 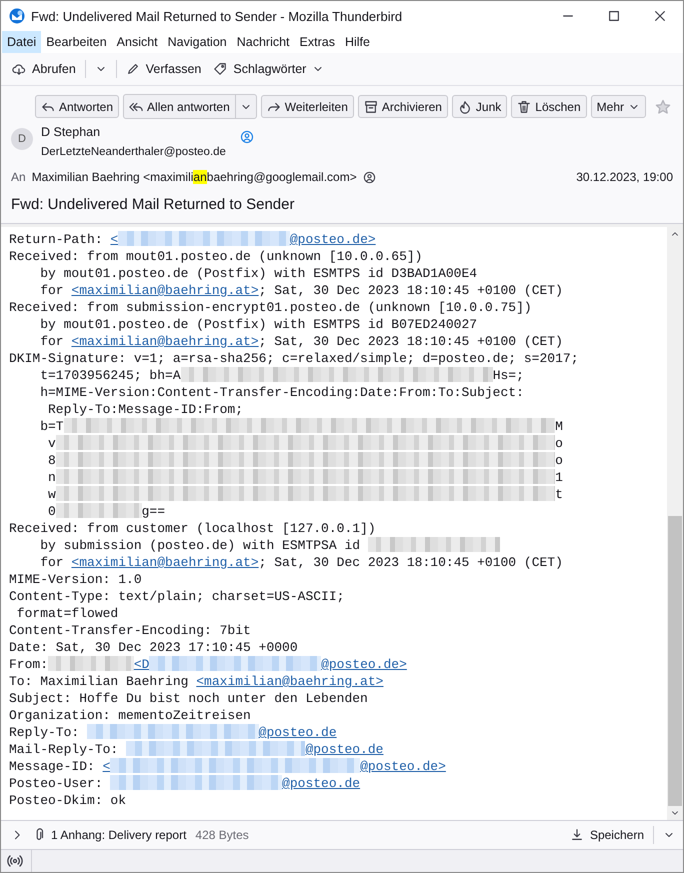 What do you see at coordinates (133, 152) in the screenshot?
I see `sender-email: DerLetzteNeanderthaler@posteo.de` at bounding box center [133, 152].